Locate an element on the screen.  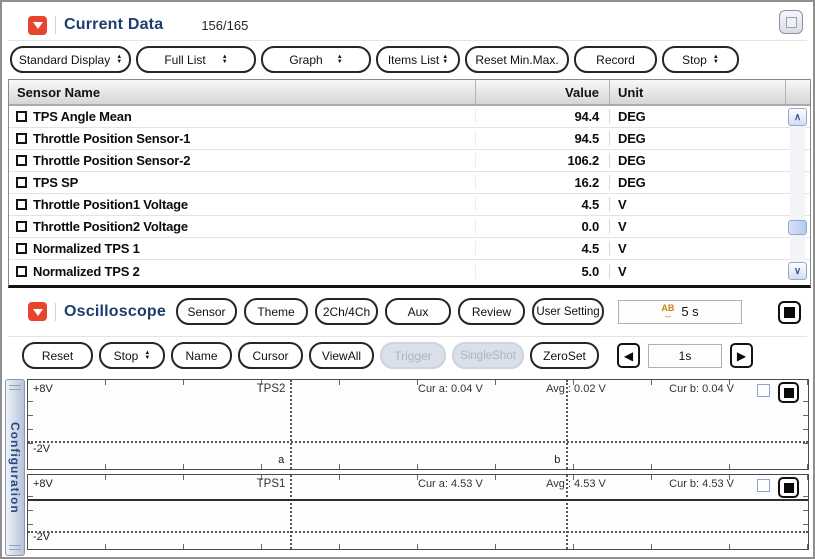
table-scrollbar: ∧ ∨ is located at coordinates (797, 194).